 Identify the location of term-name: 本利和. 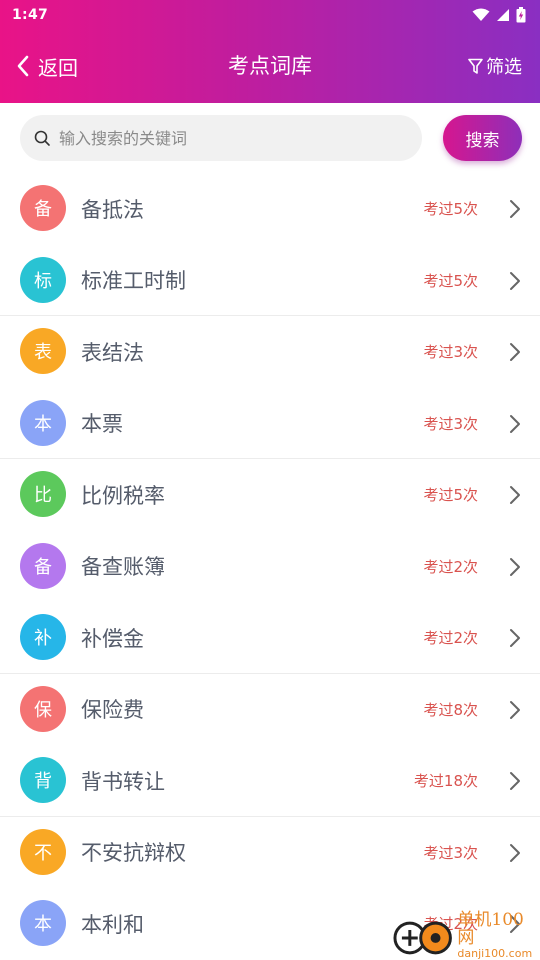
(112, 924).